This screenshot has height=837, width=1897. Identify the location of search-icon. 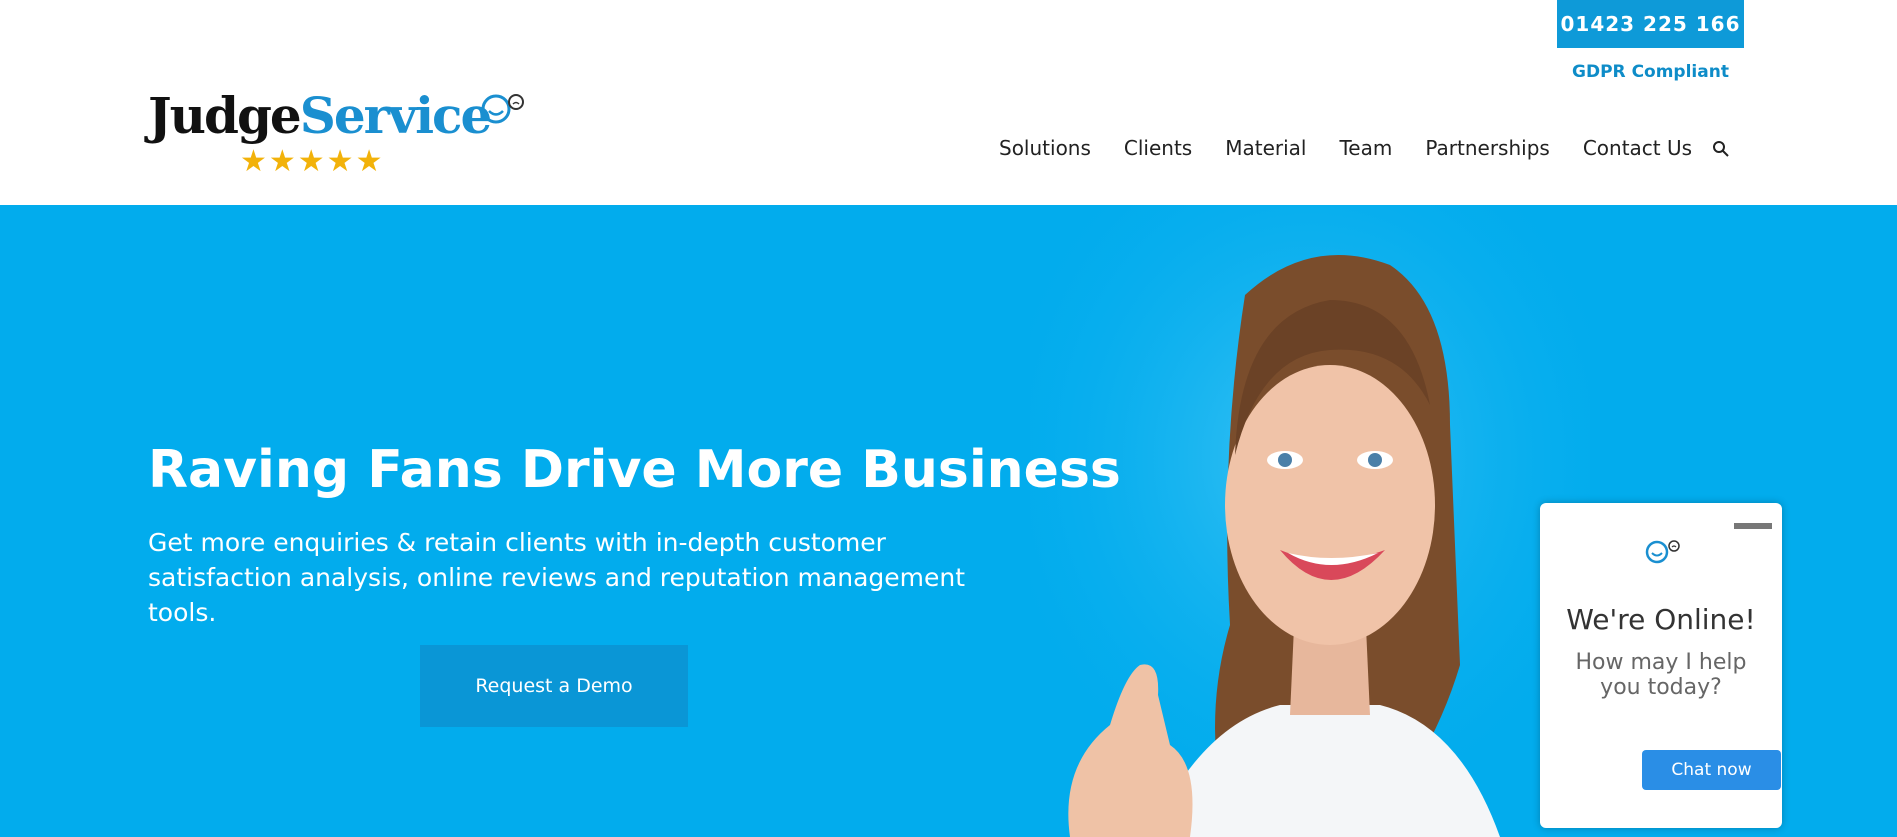
(1721, 149).